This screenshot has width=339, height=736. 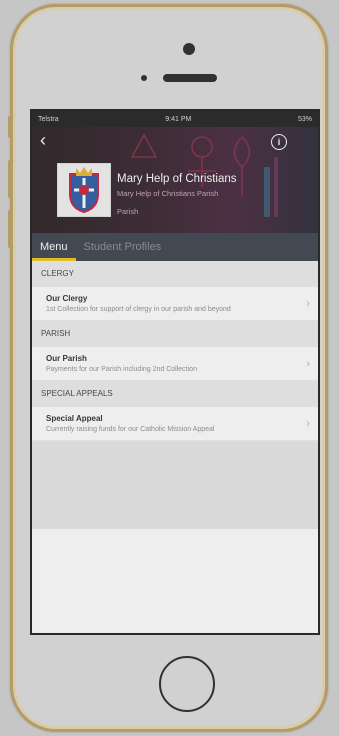 What do you see at coordinates (178, 119) in the screenshot?
I see `clock-label: 9:41 PM` at bounding box center [178, 119].